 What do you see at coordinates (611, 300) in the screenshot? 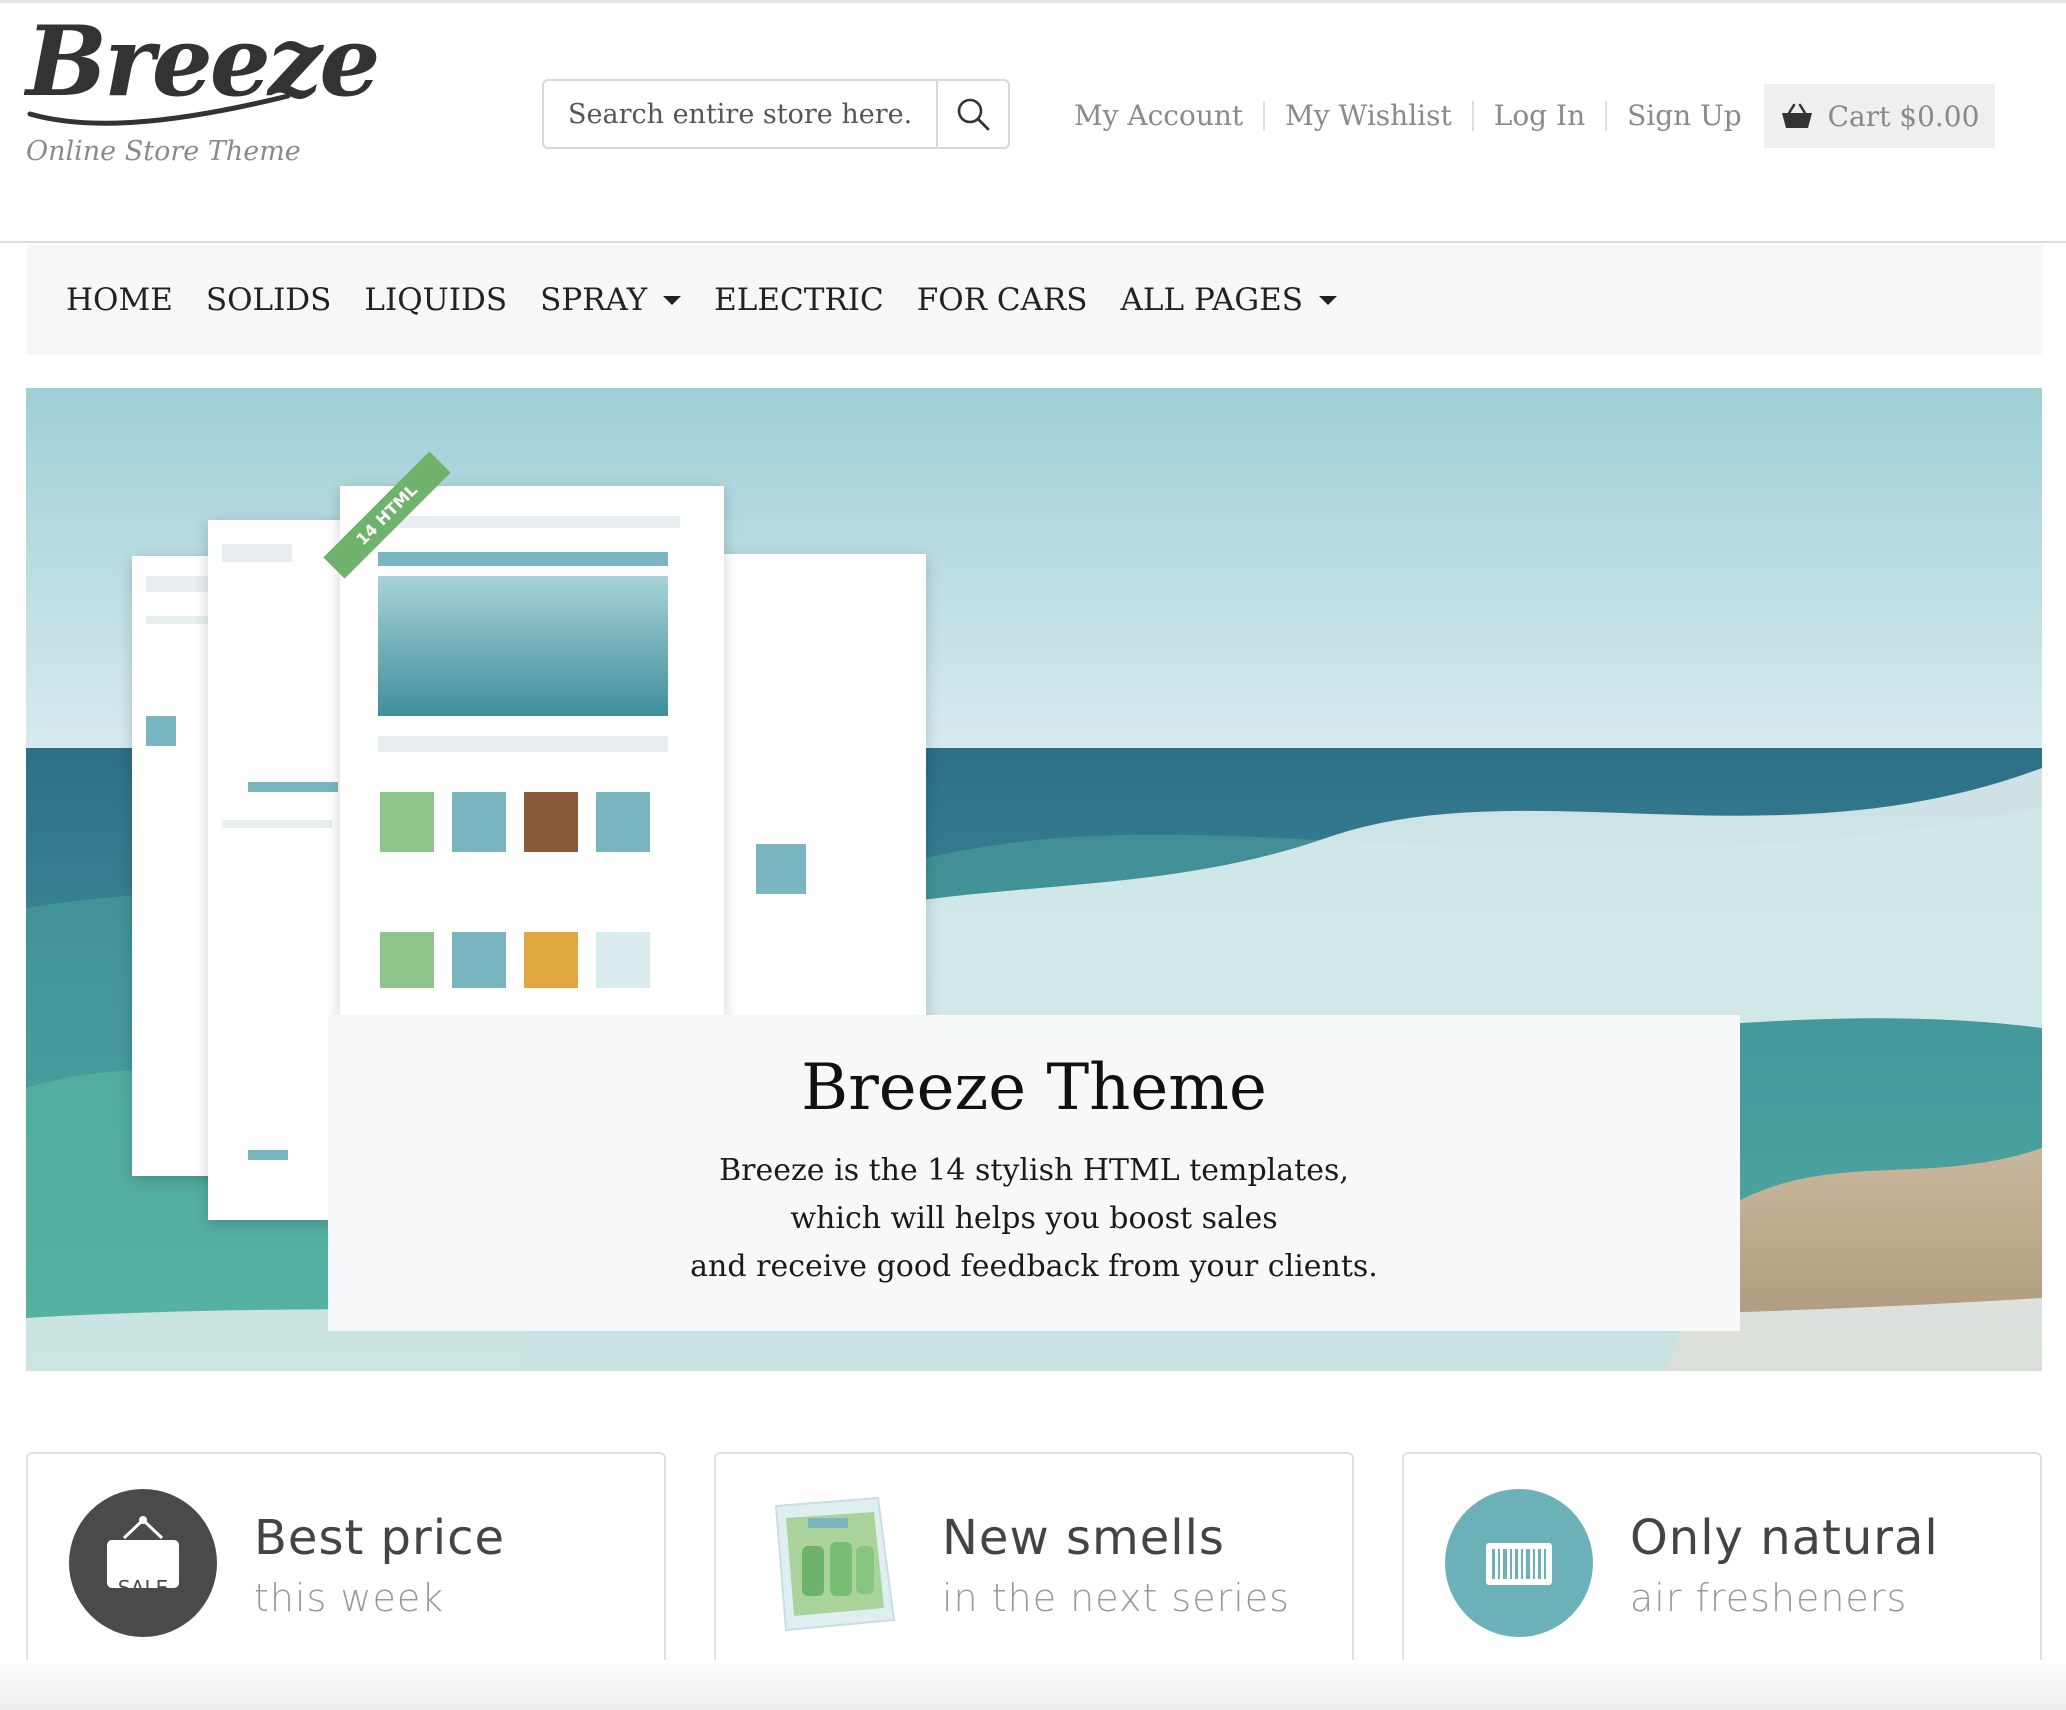
I see `nav-item-spray: SPRAY` at bounding box center [611, 300].